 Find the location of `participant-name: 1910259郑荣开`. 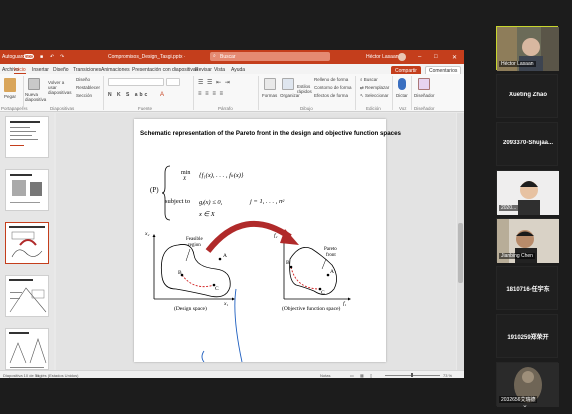

participant-name: 1910259郑荣开 is located at coordinates (528, 338).